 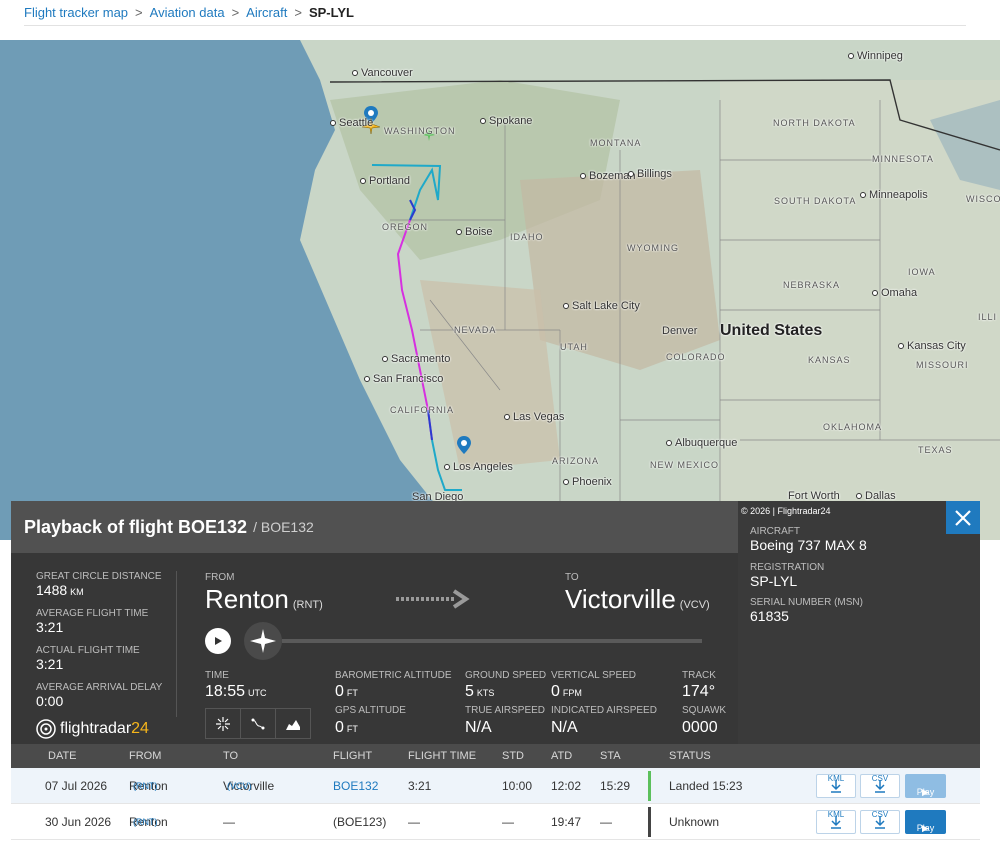 What do you see at coordinates (615, 786) in the screenshot?
I see `cell-sta: 15:29` at bounding box center [615, 786].